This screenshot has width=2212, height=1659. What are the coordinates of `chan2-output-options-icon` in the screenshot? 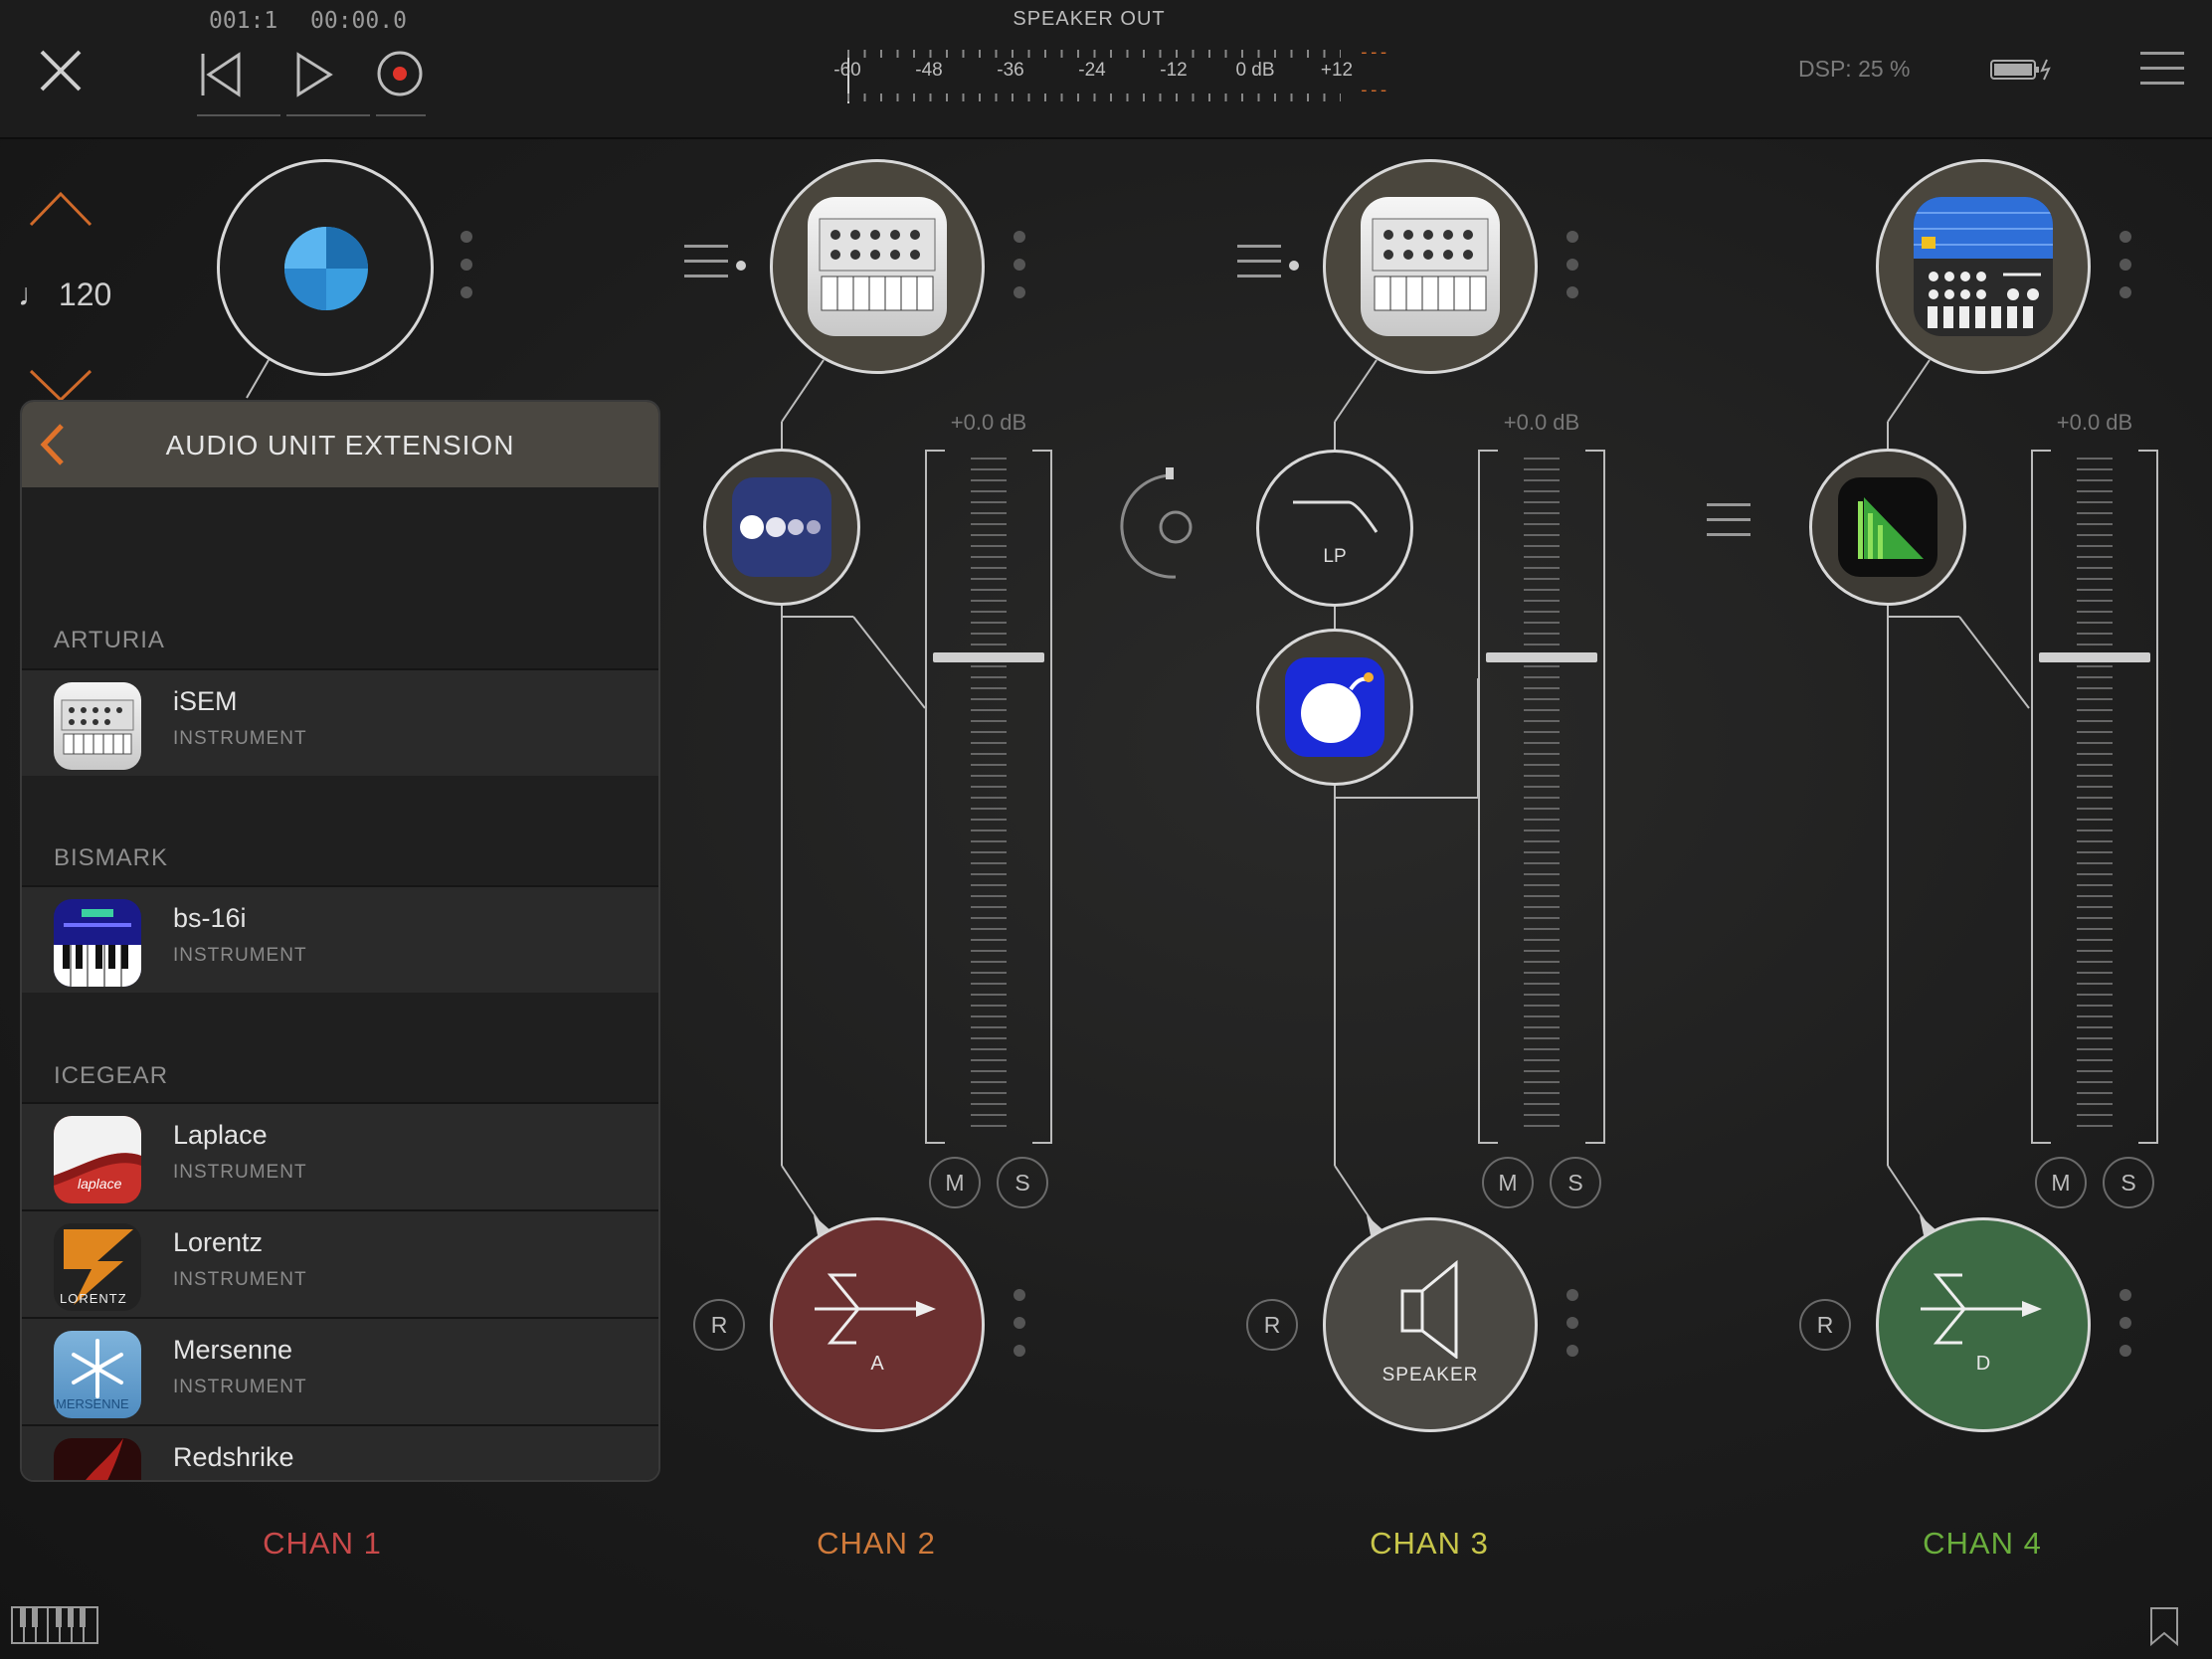 It's located at (1019, 1331).